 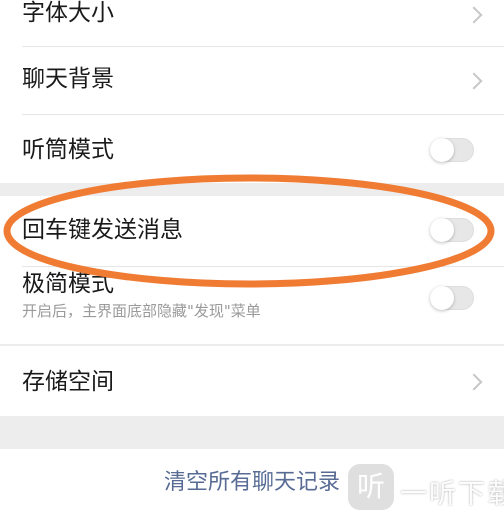 What do you see at coordinates (68, 79) in the screenshot?
I see `chat-background-label: 聊天背景` at bounding box center [68, 79].